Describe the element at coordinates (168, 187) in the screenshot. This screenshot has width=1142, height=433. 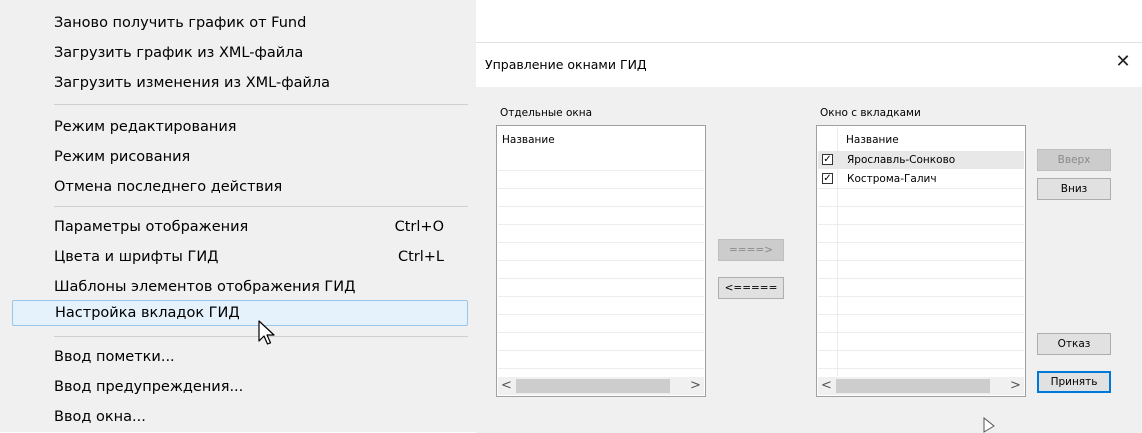
I see `menu-item-label: Отмена последнего действия` at that location.